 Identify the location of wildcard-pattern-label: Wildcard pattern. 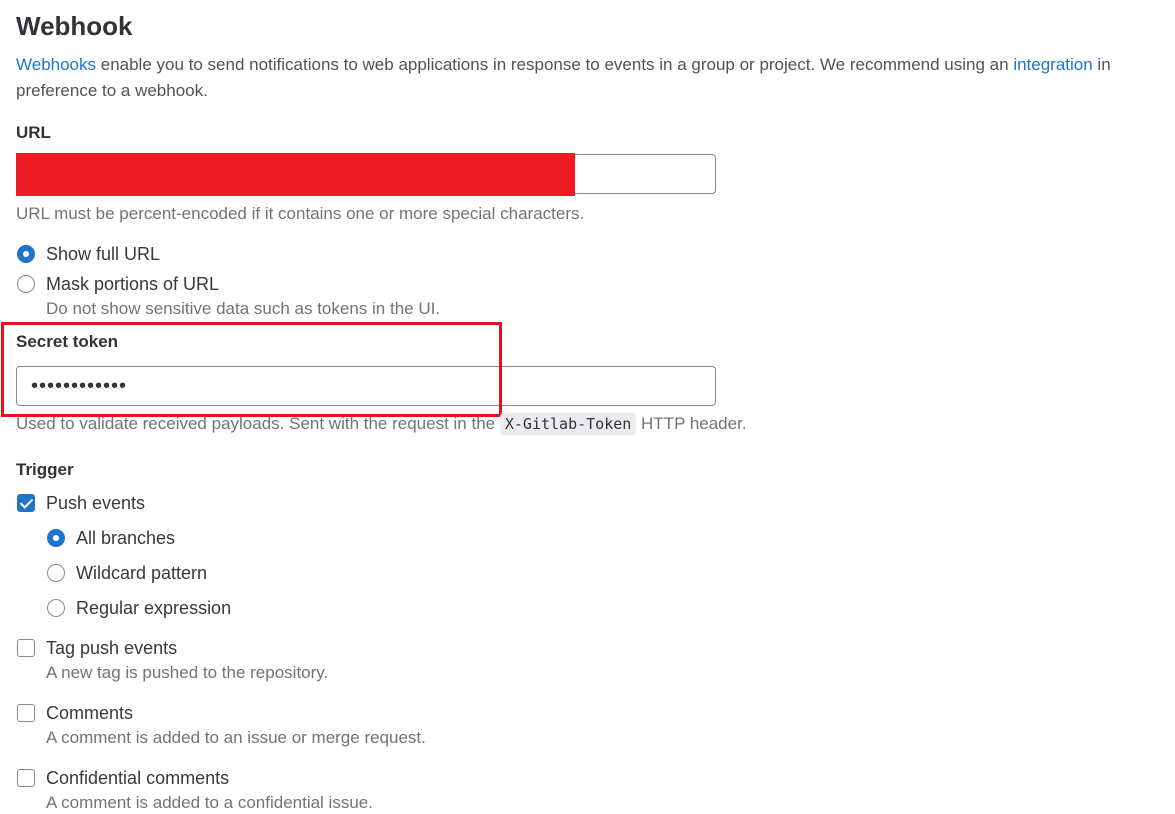
(141, 573).